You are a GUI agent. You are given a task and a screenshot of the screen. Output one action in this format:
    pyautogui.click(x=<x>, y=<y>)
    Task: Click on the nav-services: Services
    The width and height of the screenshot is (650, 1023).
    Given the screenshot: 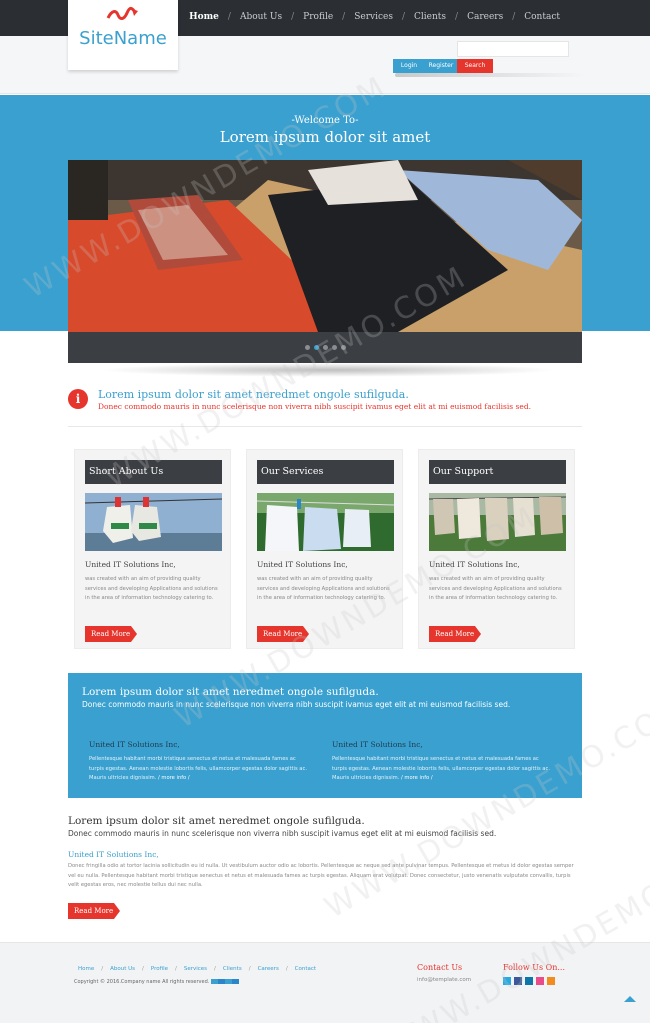 What is the action you would take?
    pyautogui.click(x=373, y=17)
    